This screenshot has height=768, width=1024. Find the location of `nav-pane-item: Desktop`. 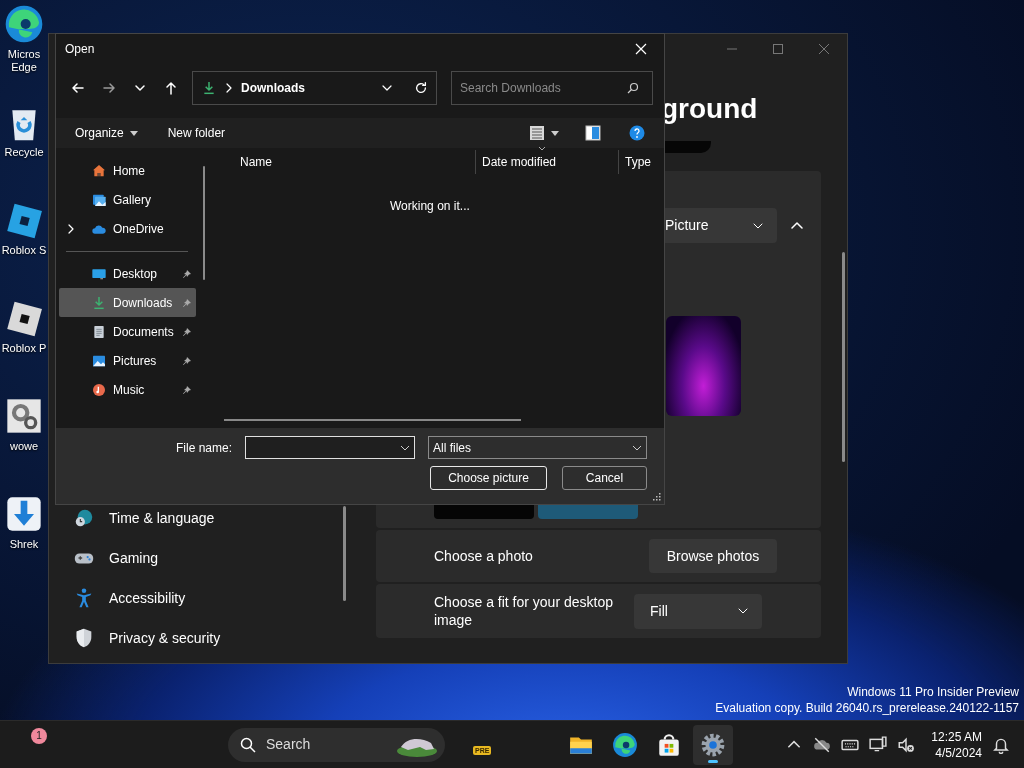

nav-pane-item: Desktop is located at coordinates (127, 273).